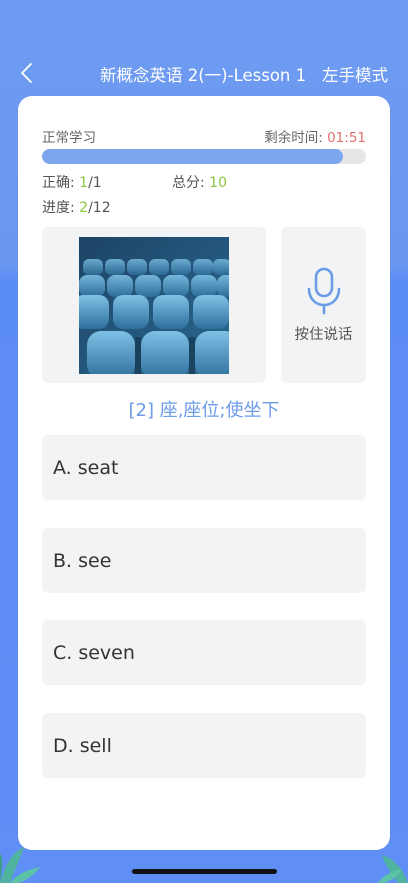  I want to click on option-b: B. see, so click(204, 560).